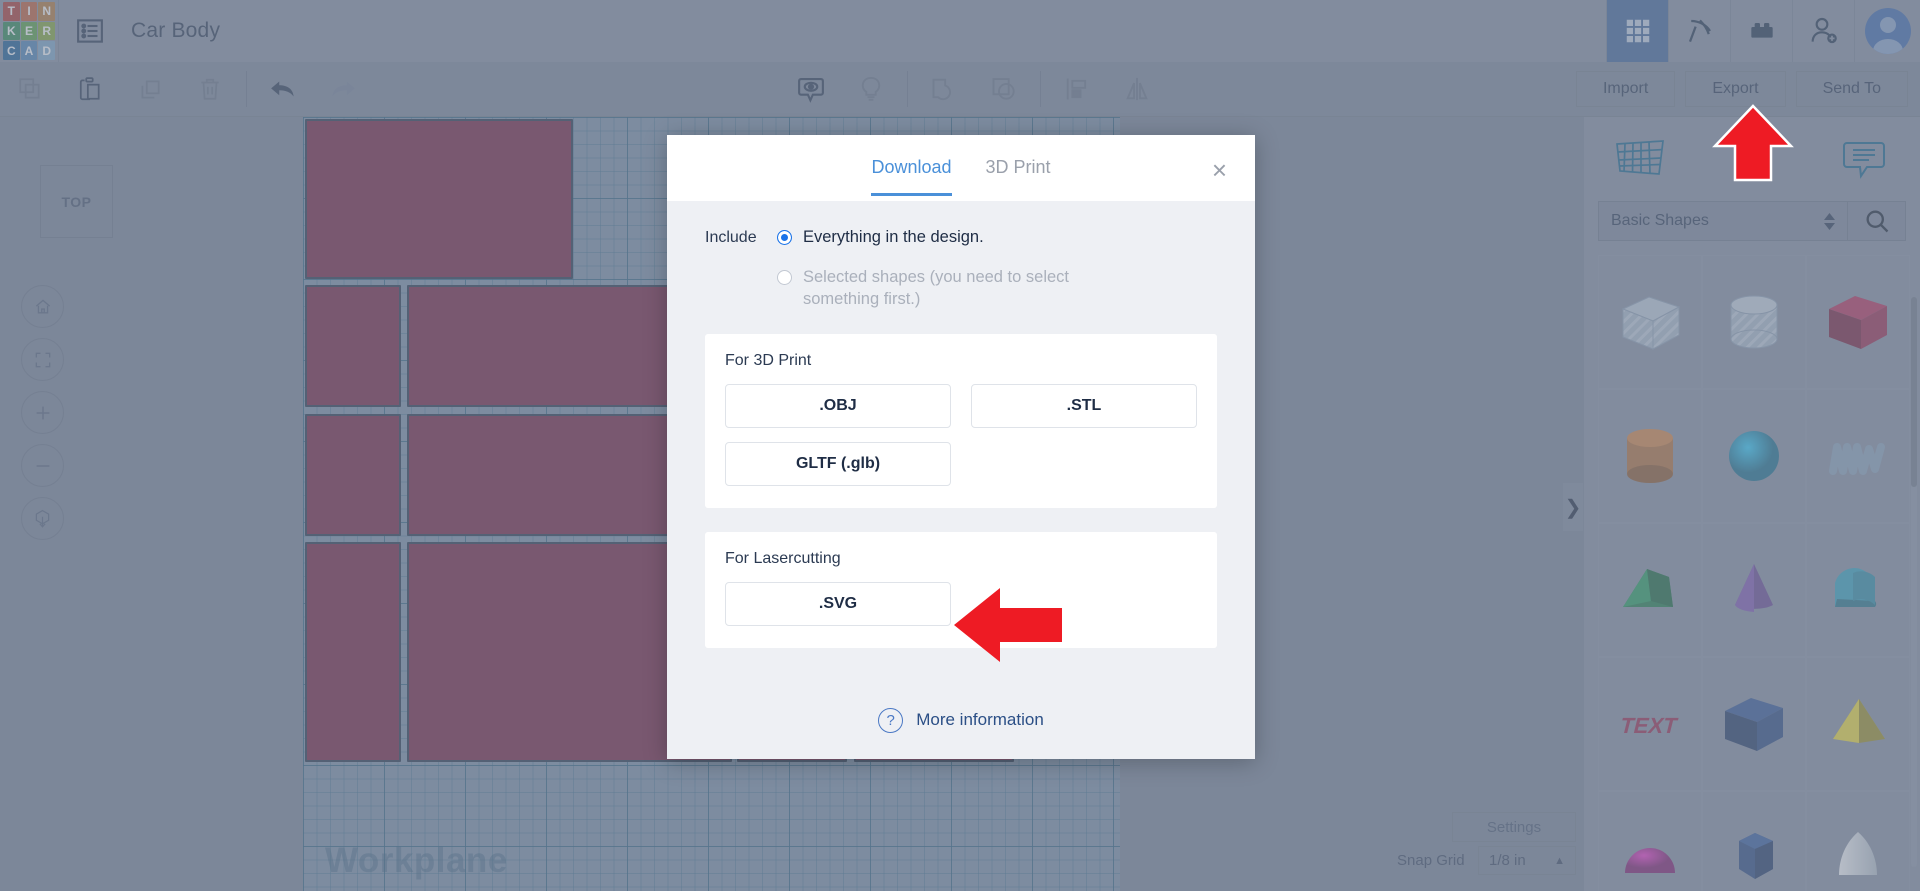  I want to click on zoom-in-button, so click(42, 412).